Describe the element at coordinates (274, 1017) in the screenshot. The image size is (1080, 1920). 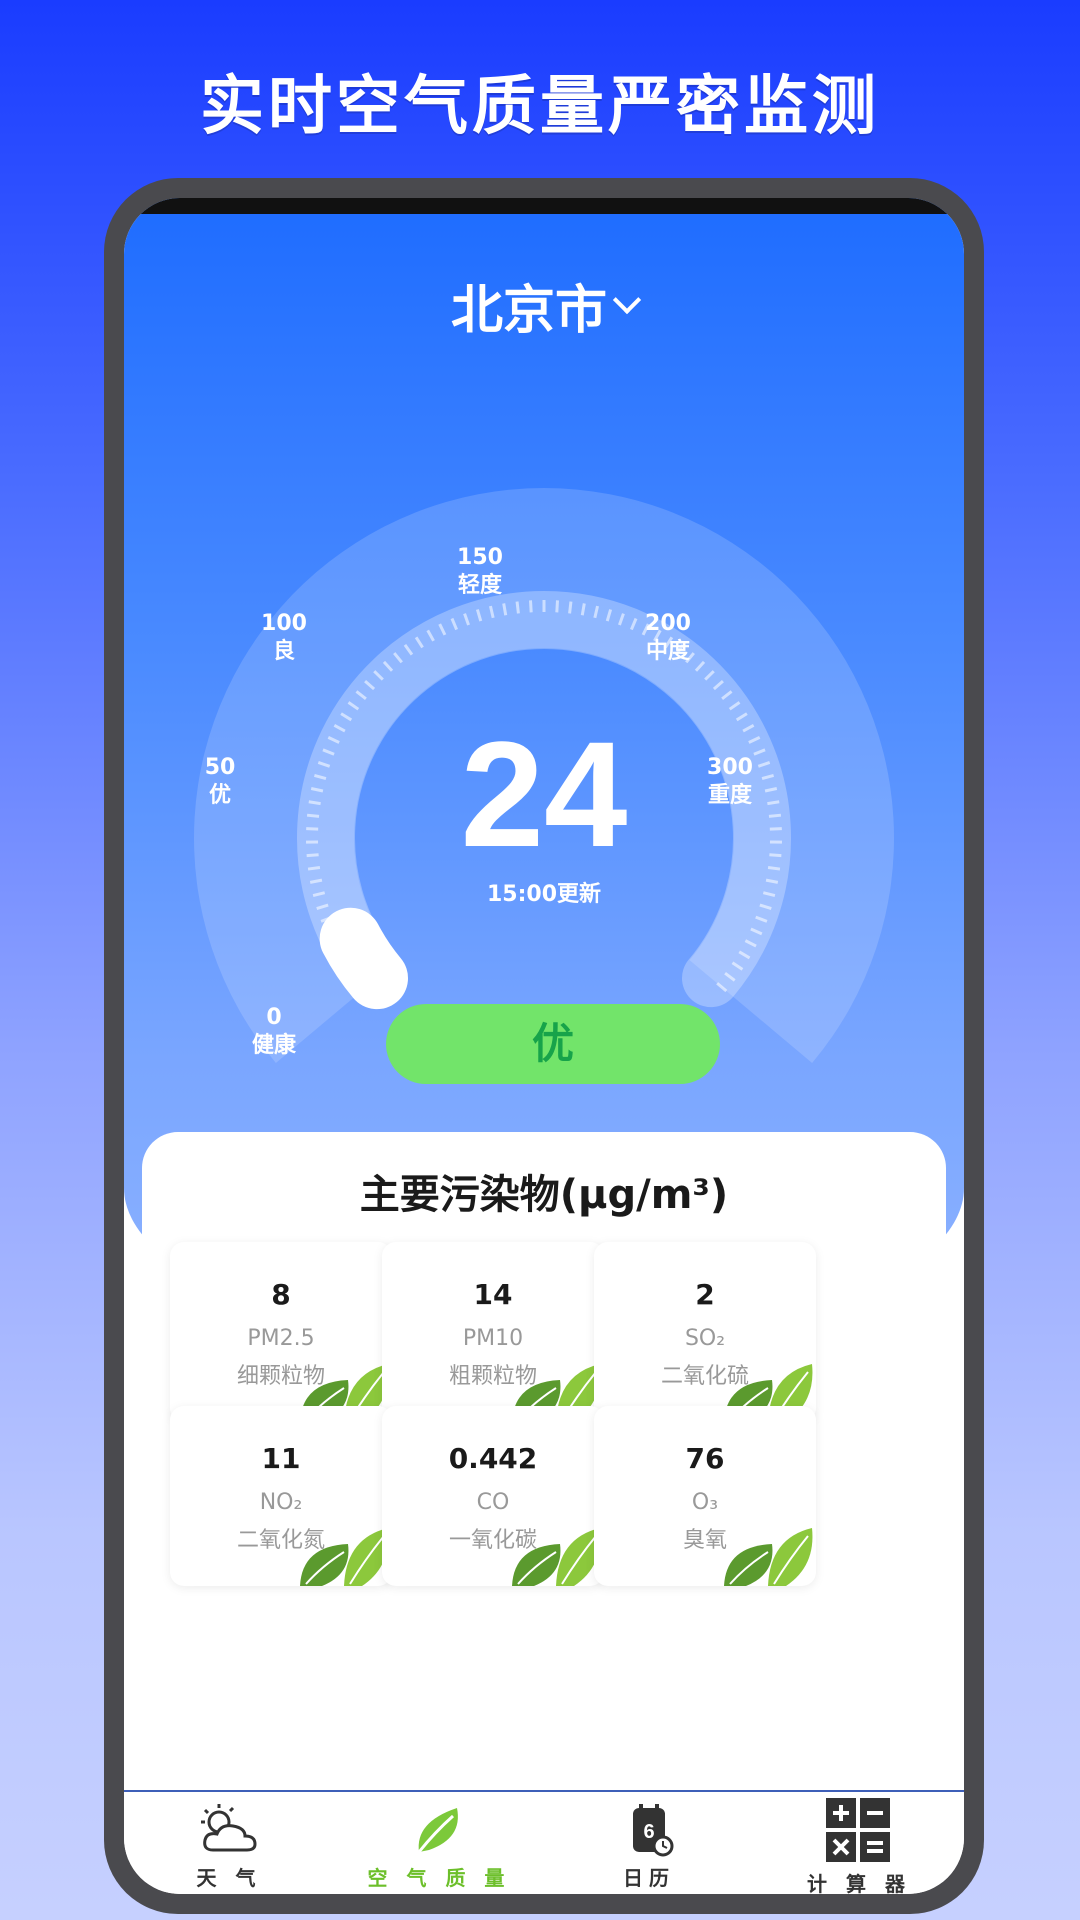
I see `tick-value: 0` at that location.